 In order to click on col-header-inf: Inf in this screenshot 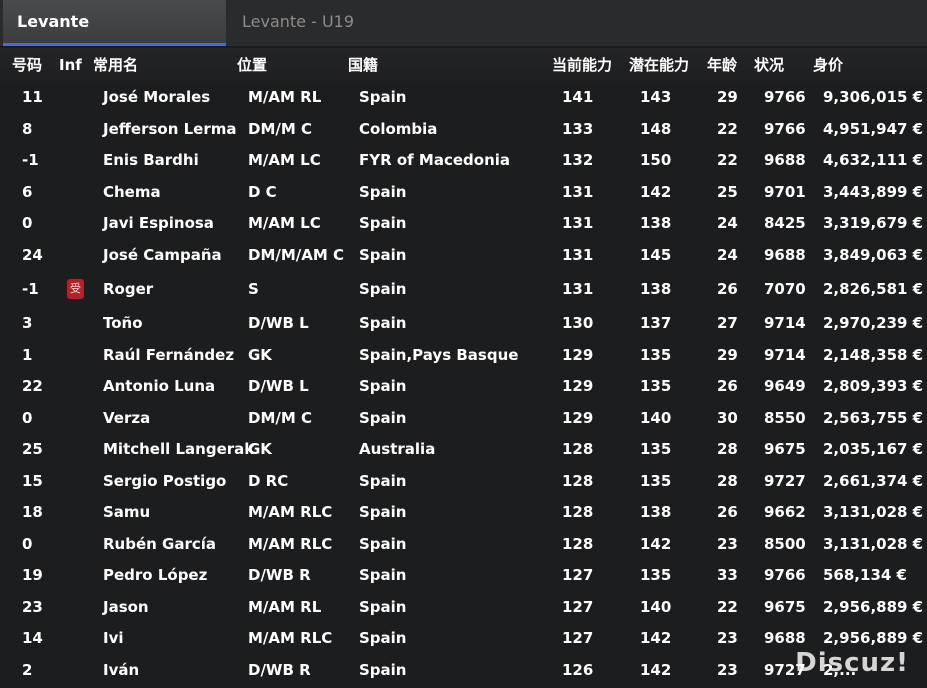, I will do `click(70, 65)`.